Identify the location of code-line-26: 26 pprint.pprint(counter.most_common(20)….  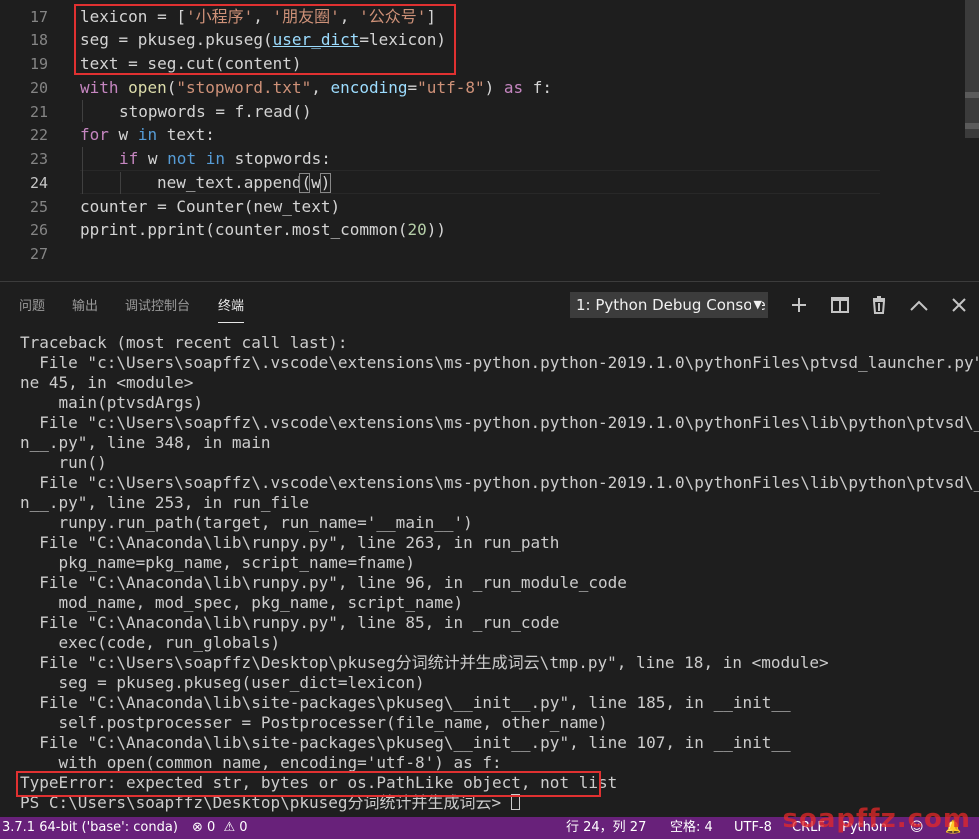
(482, 230).